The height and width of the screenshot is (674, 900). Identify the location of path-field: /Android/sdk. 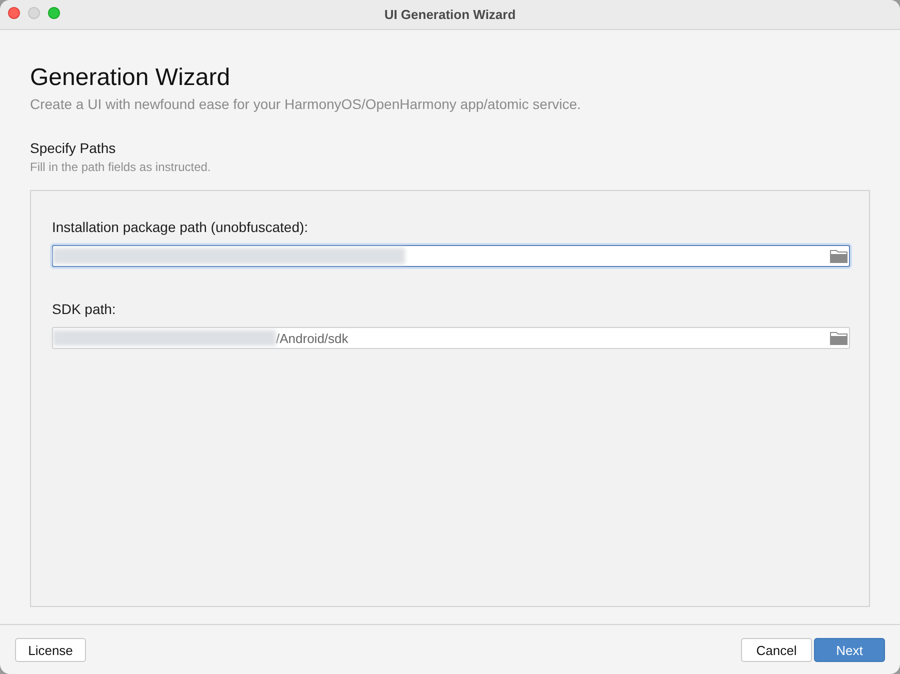
(451, 338).